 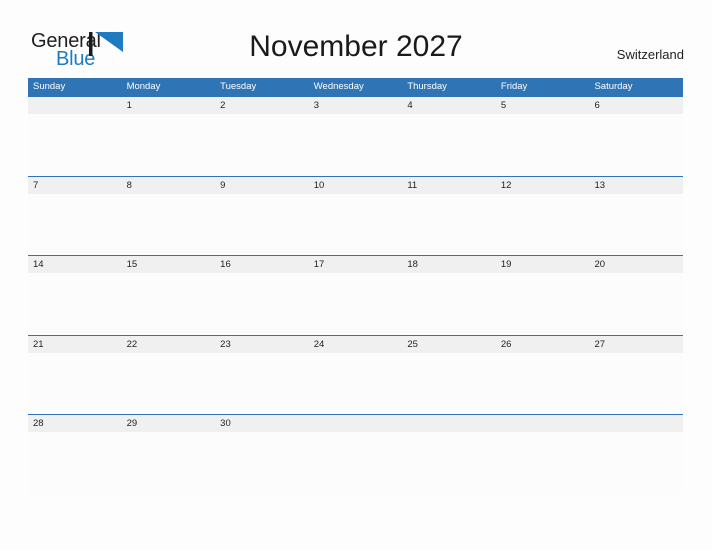 What do you see at coordinates (168, 216) in the screenshot?
I see `day-cell: 8` at bounding box center [168, 216].